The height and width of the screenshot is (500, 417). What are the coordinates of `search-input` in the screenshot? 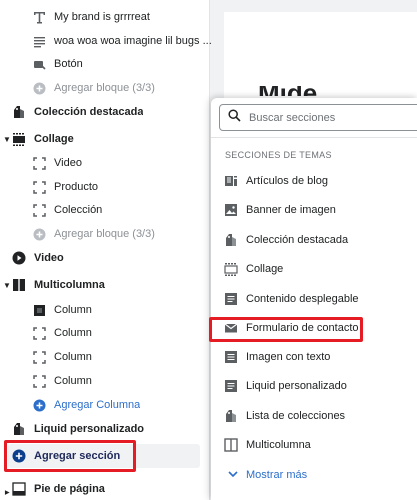 It's located at (329, 117).